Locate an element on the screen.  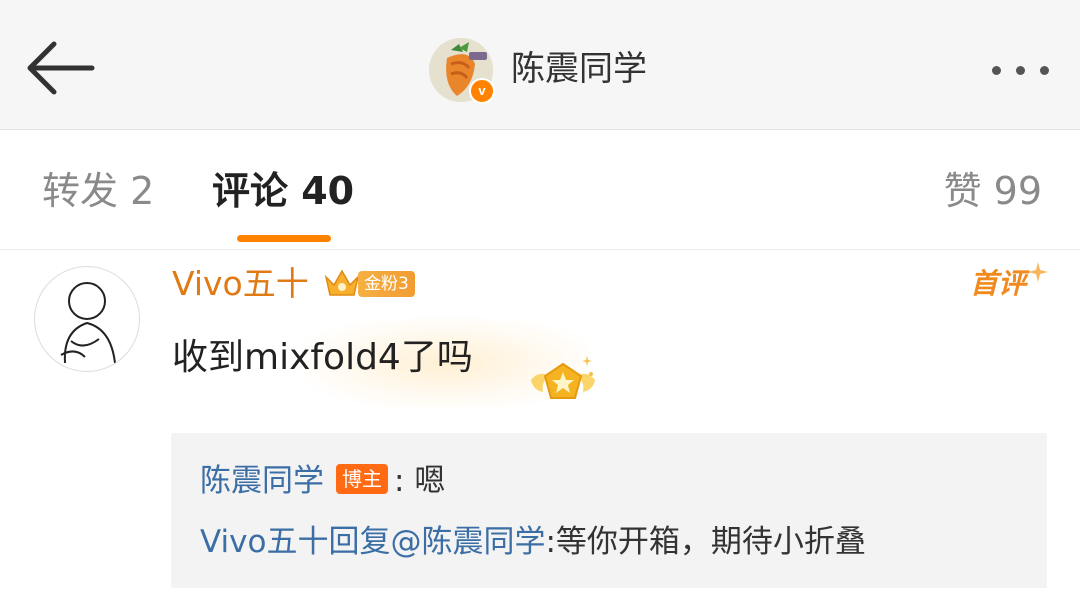
reply-text: 等你开箱，期待小折叠 is located at coordinates (710, 542).